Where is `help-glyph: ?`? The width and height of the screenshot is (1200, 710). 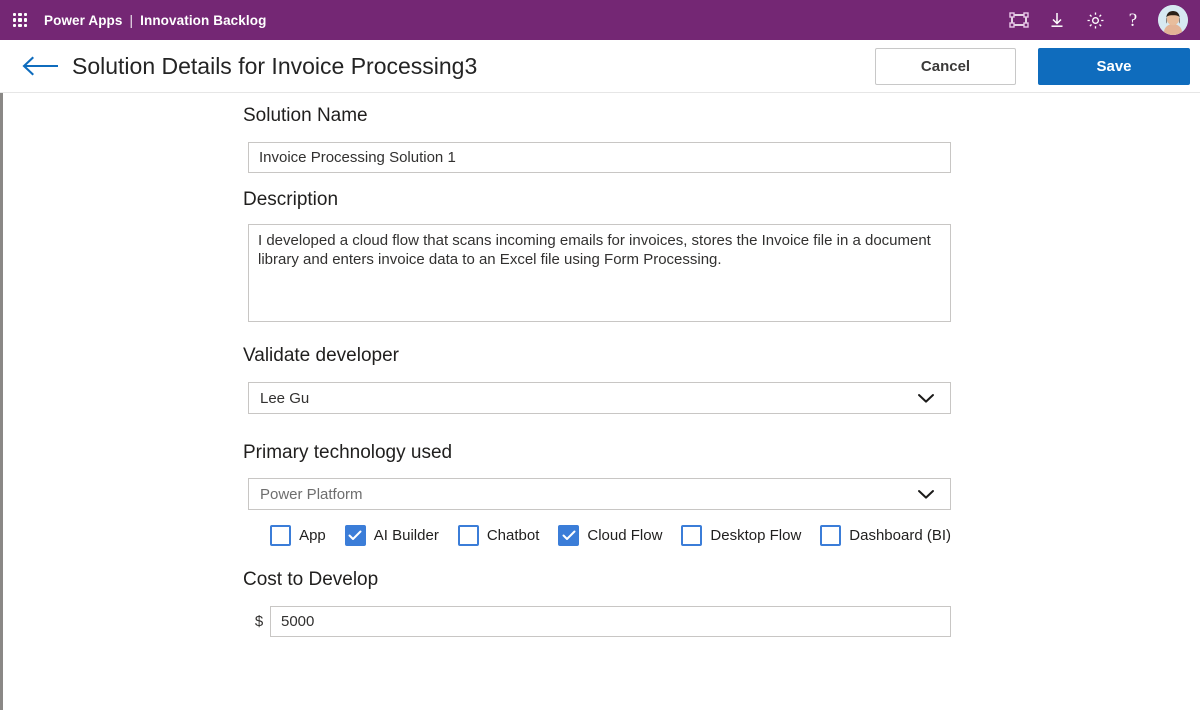
help-glyph: ? is located at coordinates (1133, 20).